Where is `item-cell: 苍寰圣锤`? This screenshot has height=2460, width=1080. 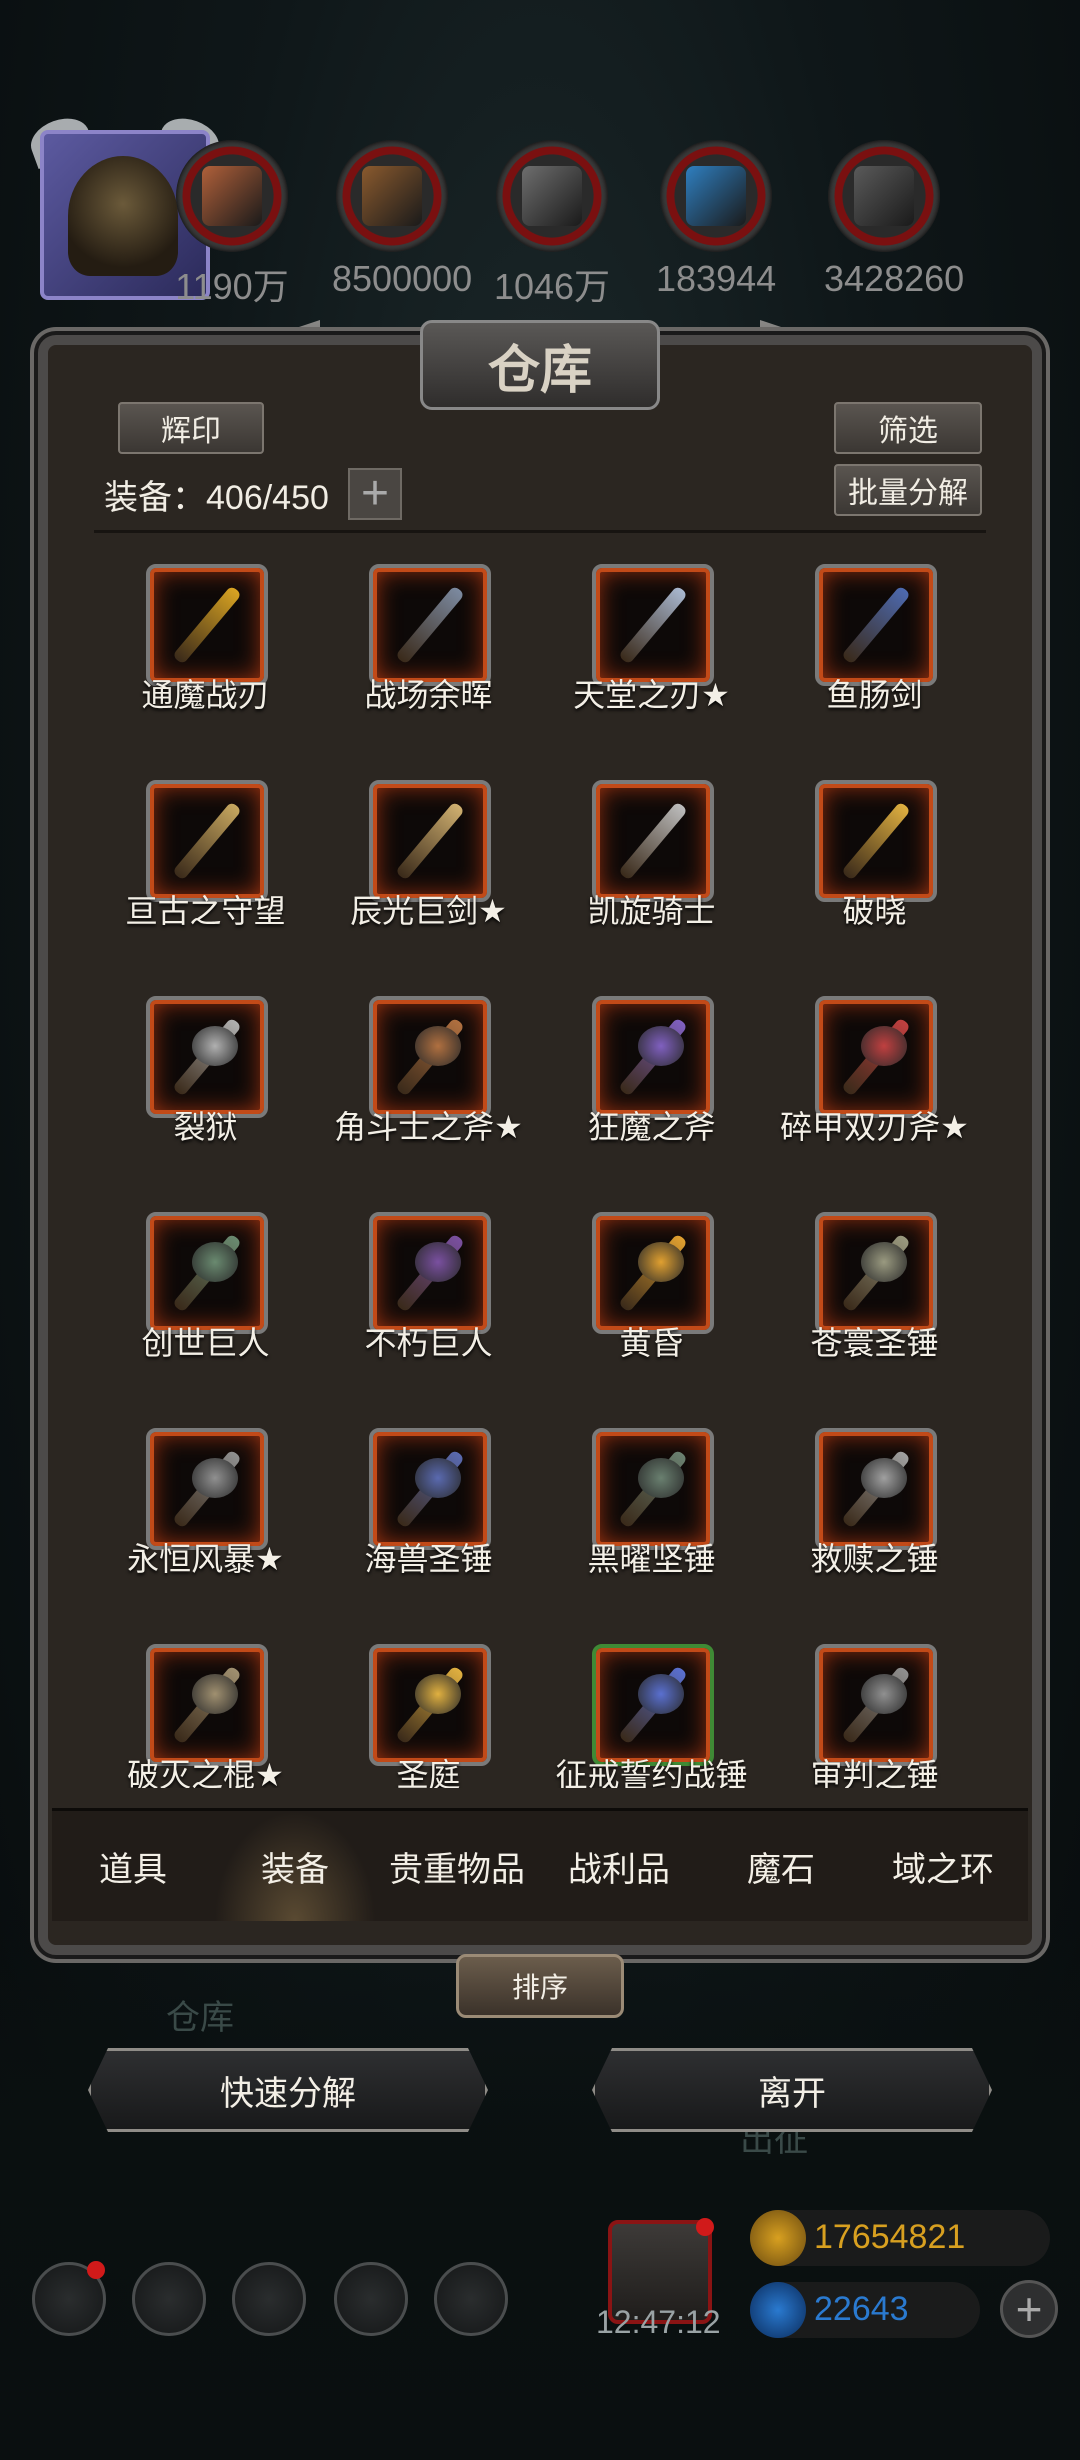 item-cell: 苍寰圣锤 is located at coordinates (874, 1304).